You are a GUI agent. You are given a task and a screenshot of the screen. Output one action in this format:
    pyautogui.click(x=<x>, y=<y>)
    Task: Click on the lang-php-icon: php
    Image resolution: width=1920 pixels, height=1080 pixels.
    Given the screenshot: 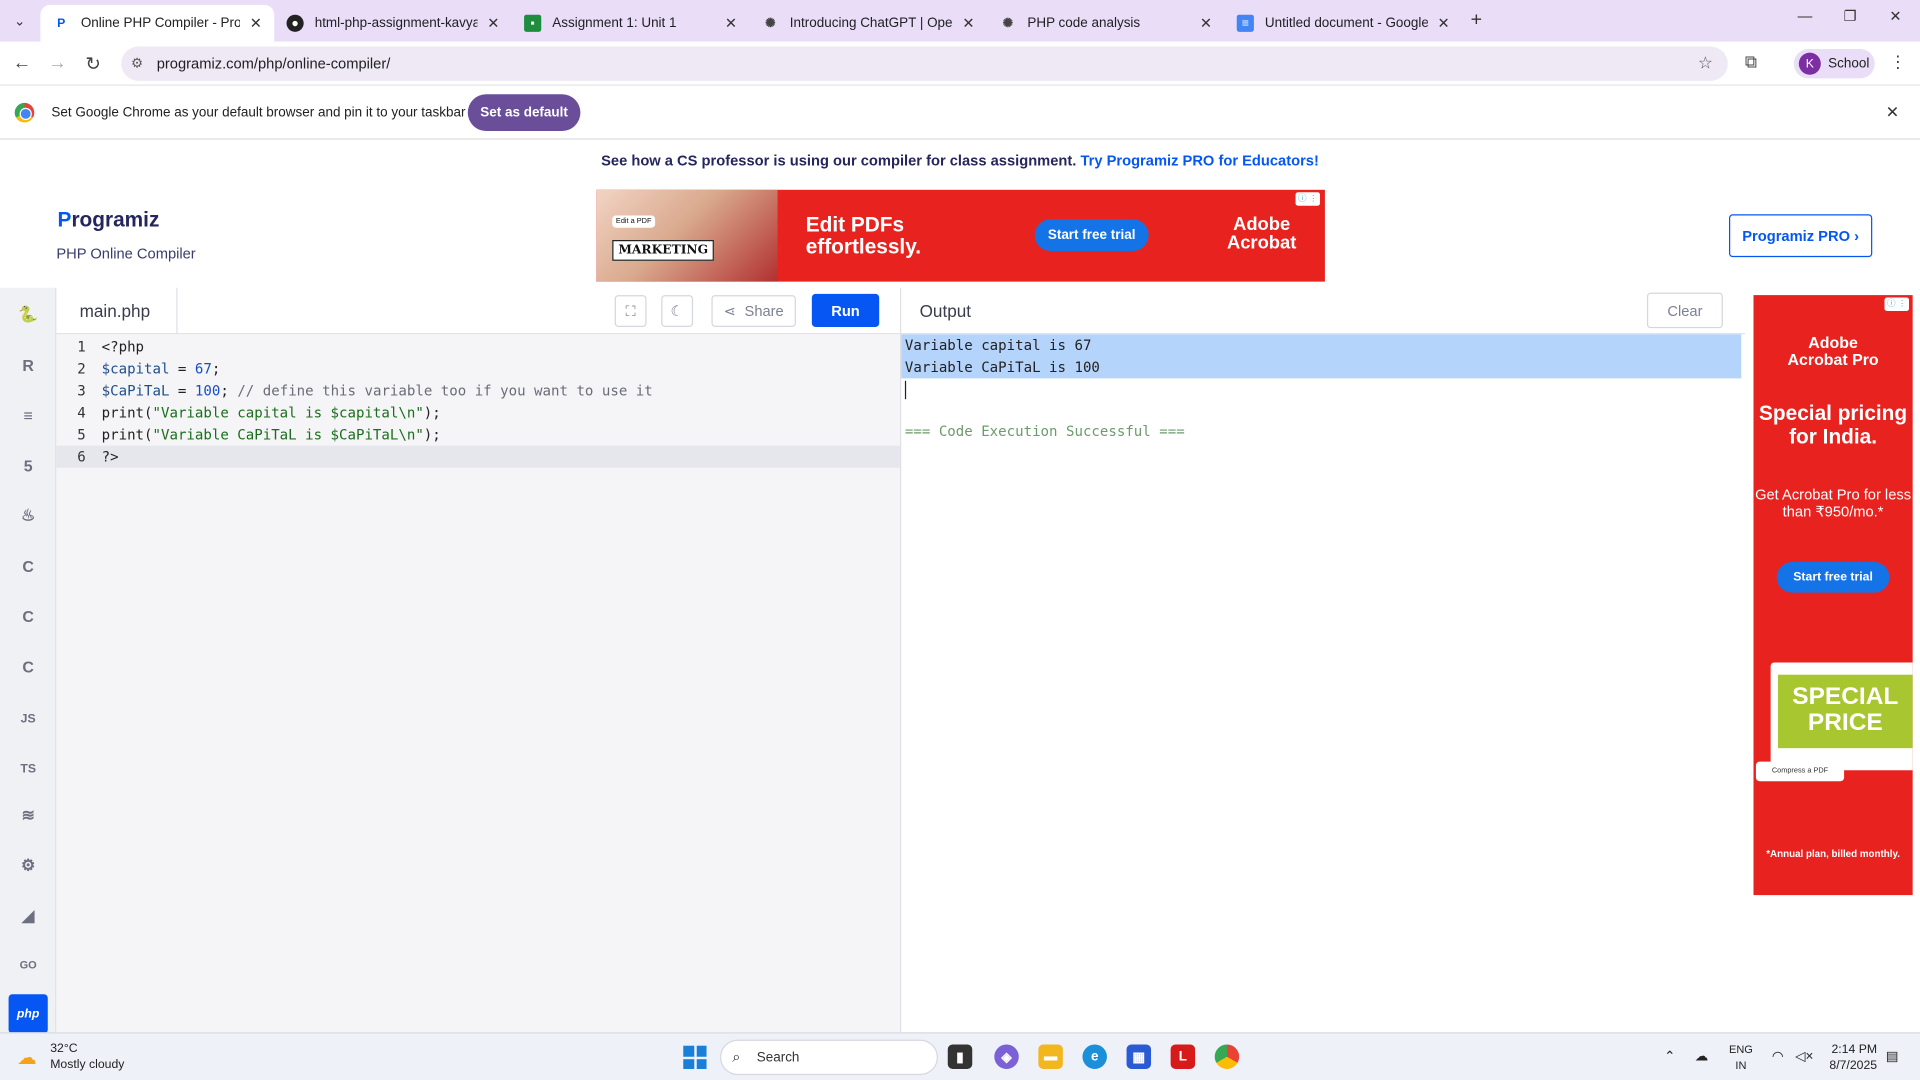 What is the action you would take?
    pyautogui.click(x=28, y=1014)
    